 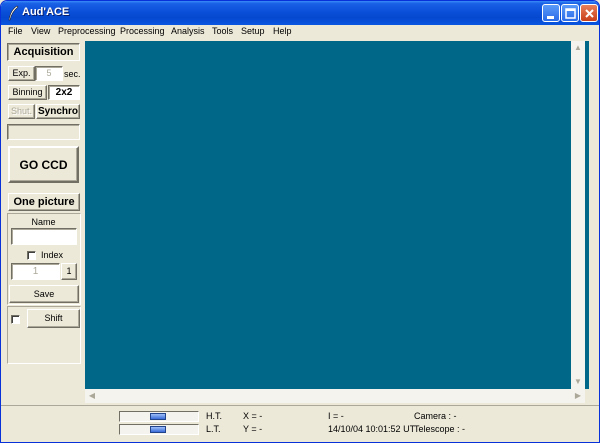 I want to click on status-field, so click(x=43, y=132).